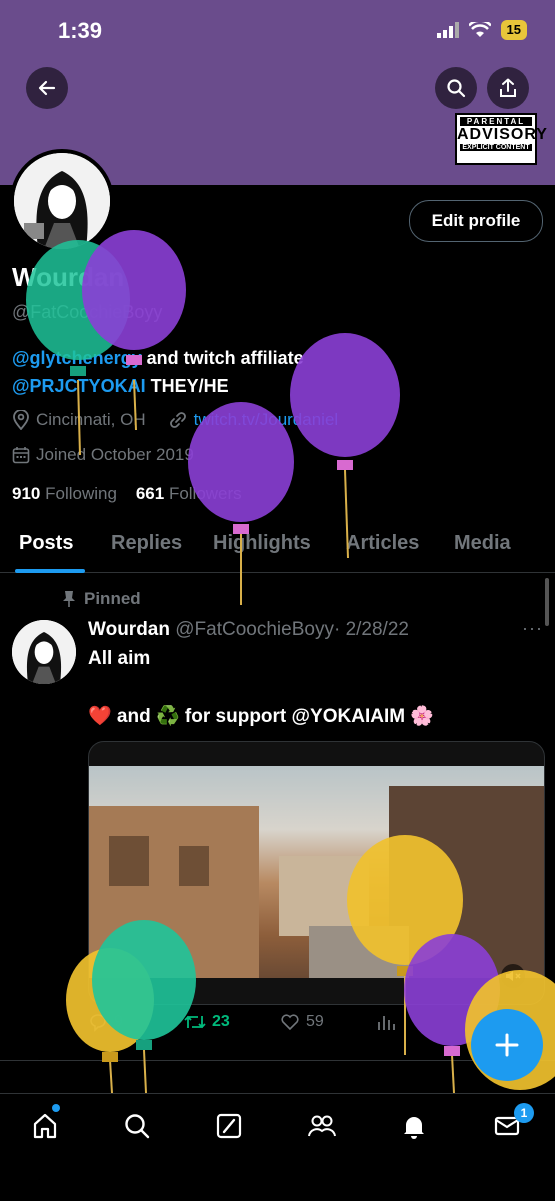 This screenshot has width=555, height=1201. Describe the element at coordinates (98, 1023) in the screenshot. I see `reply-icon` at that location.